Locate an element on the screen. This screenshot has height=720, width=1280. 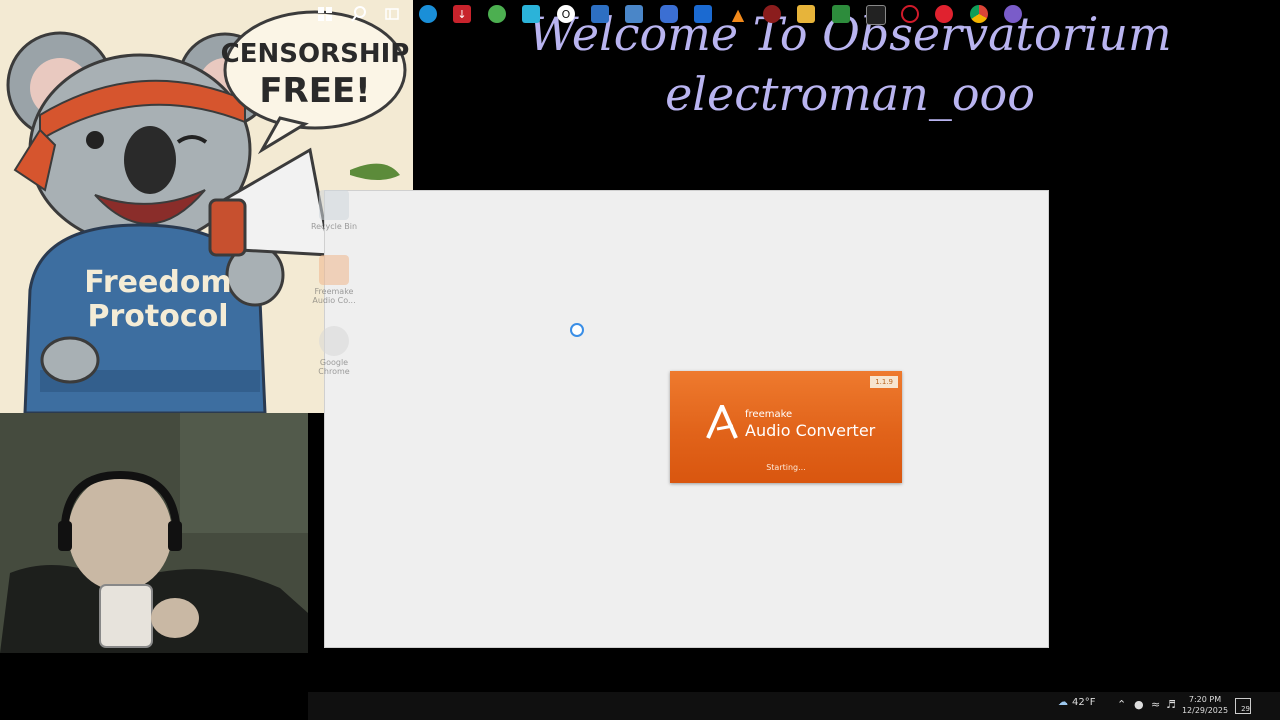
edge-icon is located at coordinates (428, 14).